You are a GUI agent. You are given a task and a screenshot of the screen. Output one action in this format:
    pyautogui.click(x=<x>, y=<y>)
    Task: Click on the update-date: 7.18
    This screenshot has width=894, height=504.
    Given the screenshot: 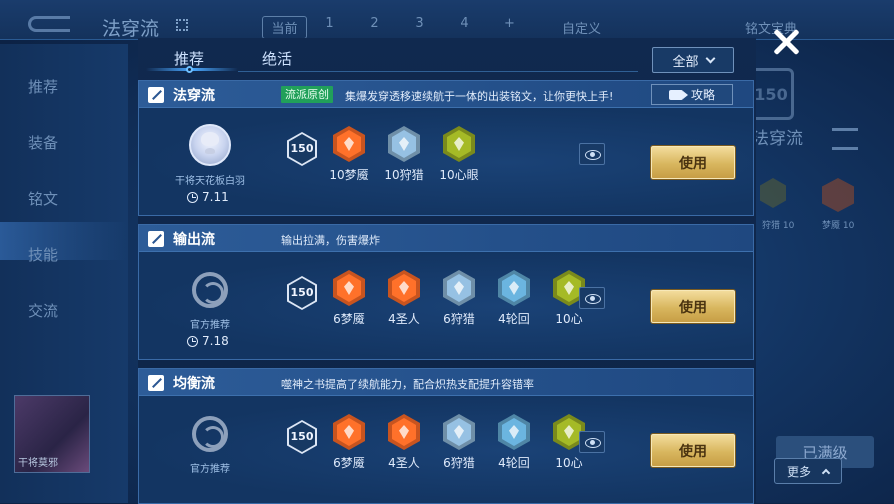 What is the action you would take?
    pyautogui.click(x=208, y=341)
    